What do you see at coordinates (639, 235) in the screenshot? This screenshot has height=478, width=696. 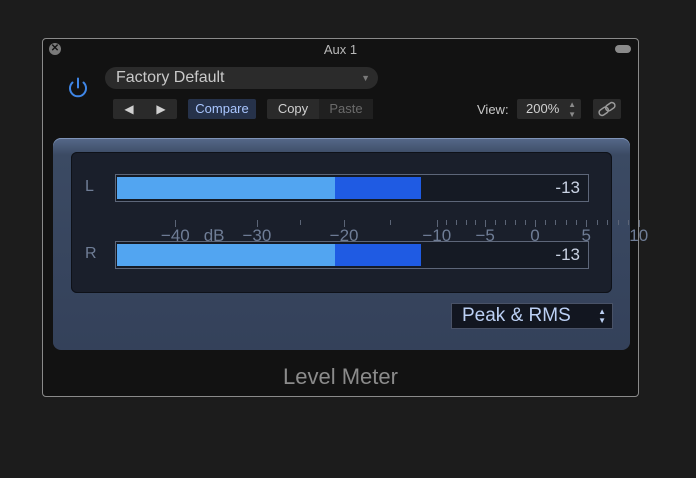 I see `scale-label: 10` at bounding box center [639, 235].